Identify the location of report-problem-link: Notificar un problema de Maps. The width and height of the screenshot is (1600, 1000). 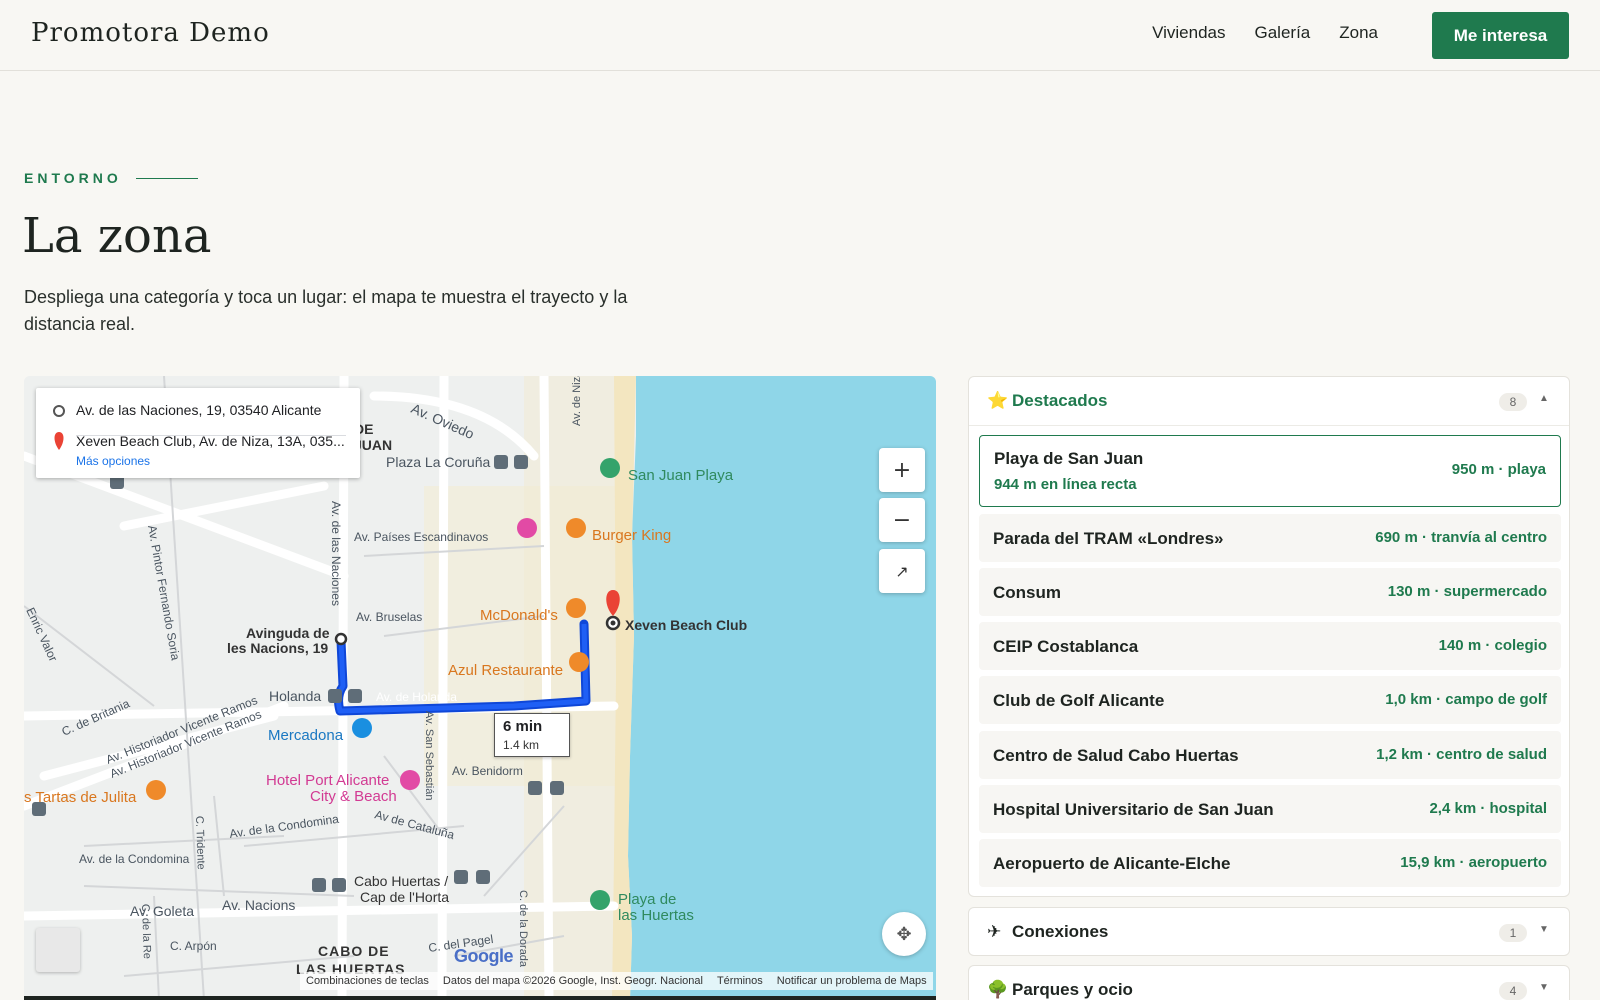
(852, 981).